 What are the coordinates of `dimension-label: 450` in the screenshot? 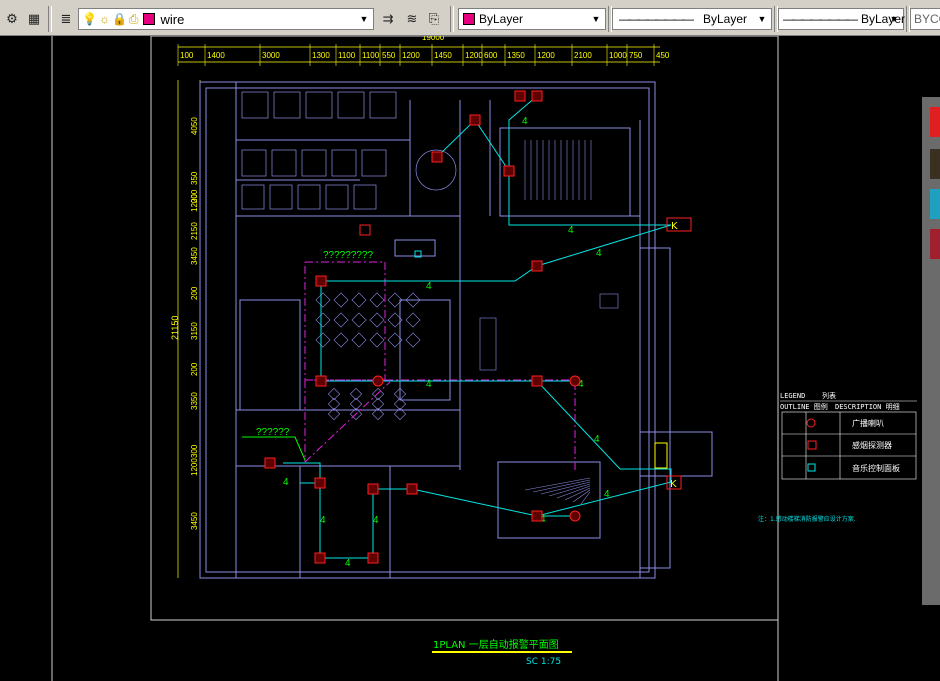 It's located at (663, 55).